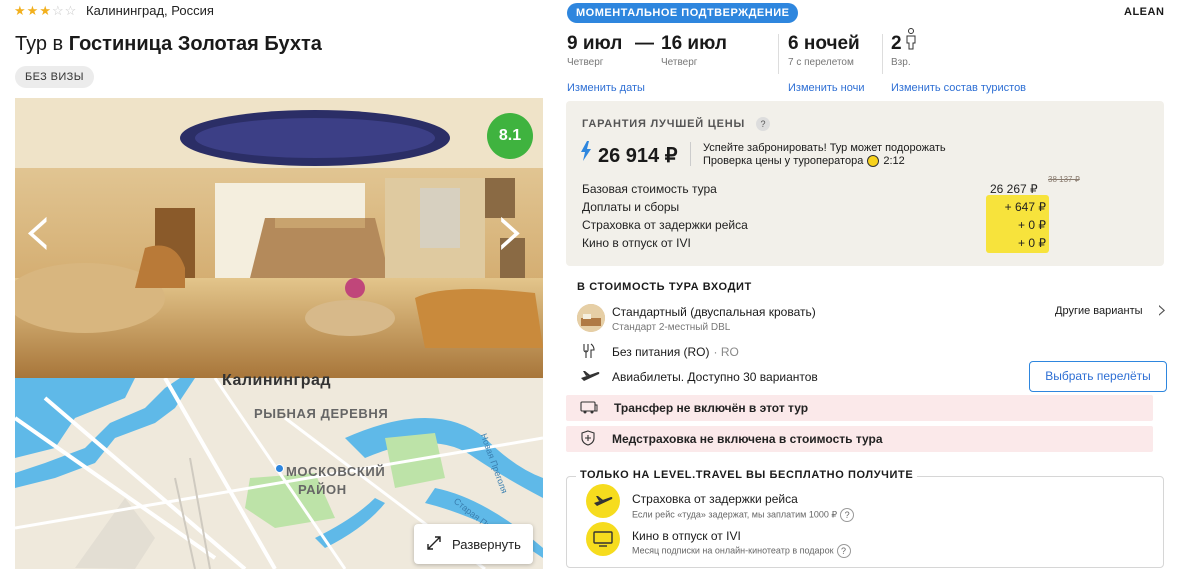  I want to click on change-dates-link: Изменить даты, so click(606, 88).